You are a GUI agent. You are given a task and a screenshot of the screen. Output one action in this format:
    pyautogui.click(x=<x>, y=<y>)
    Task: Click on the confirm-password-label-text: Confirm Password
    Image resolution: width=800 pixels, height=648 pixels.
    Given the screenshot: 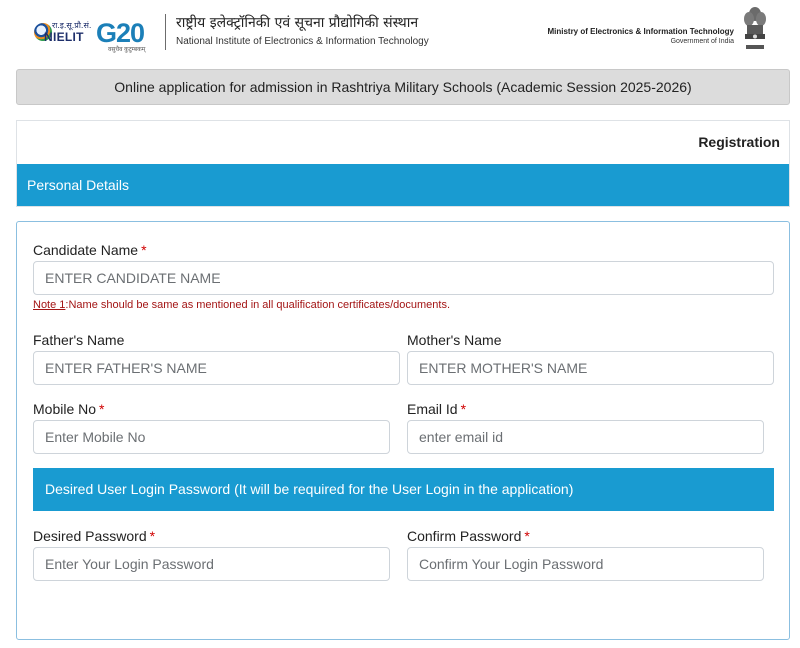 What is the action you would take?
    pyautogui.click(x=464, y=536)
    